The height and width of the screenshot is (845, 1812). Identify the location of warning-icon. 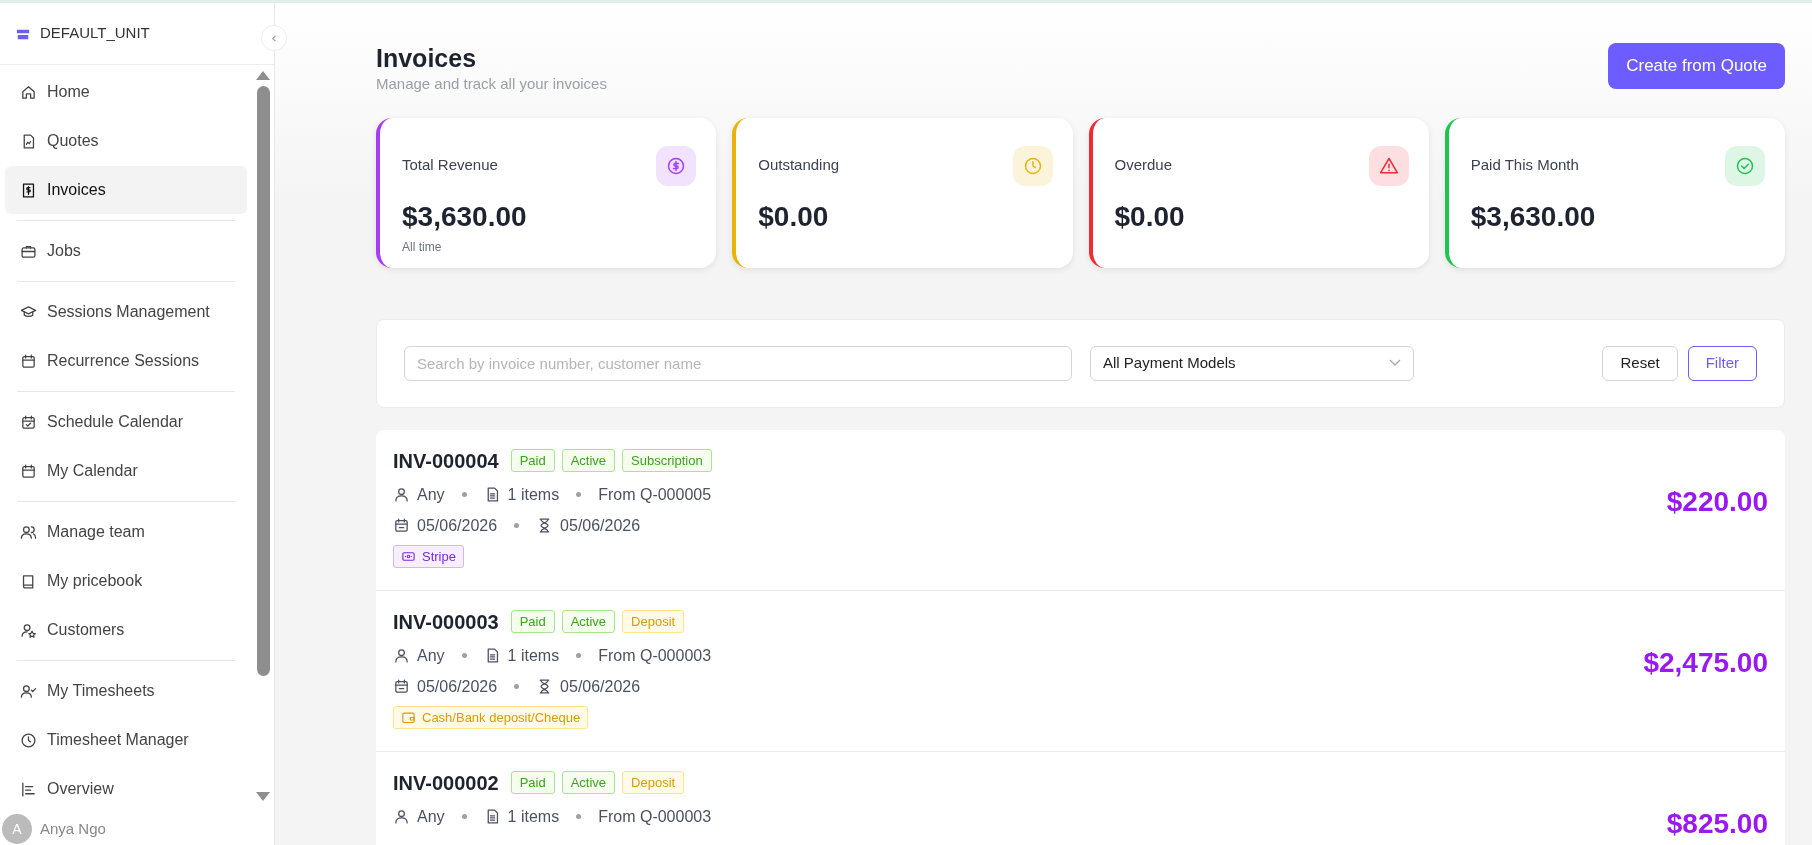
(1388, 165).